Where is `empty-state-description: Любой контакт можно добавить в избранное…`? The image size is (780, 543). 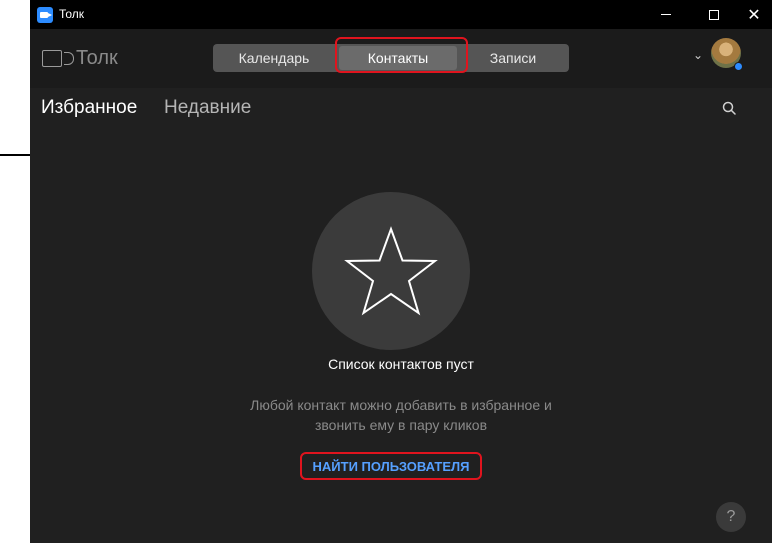
empty-state-description: Любой контакт можно добавить в избранное… is located at coordinates (401, 415).